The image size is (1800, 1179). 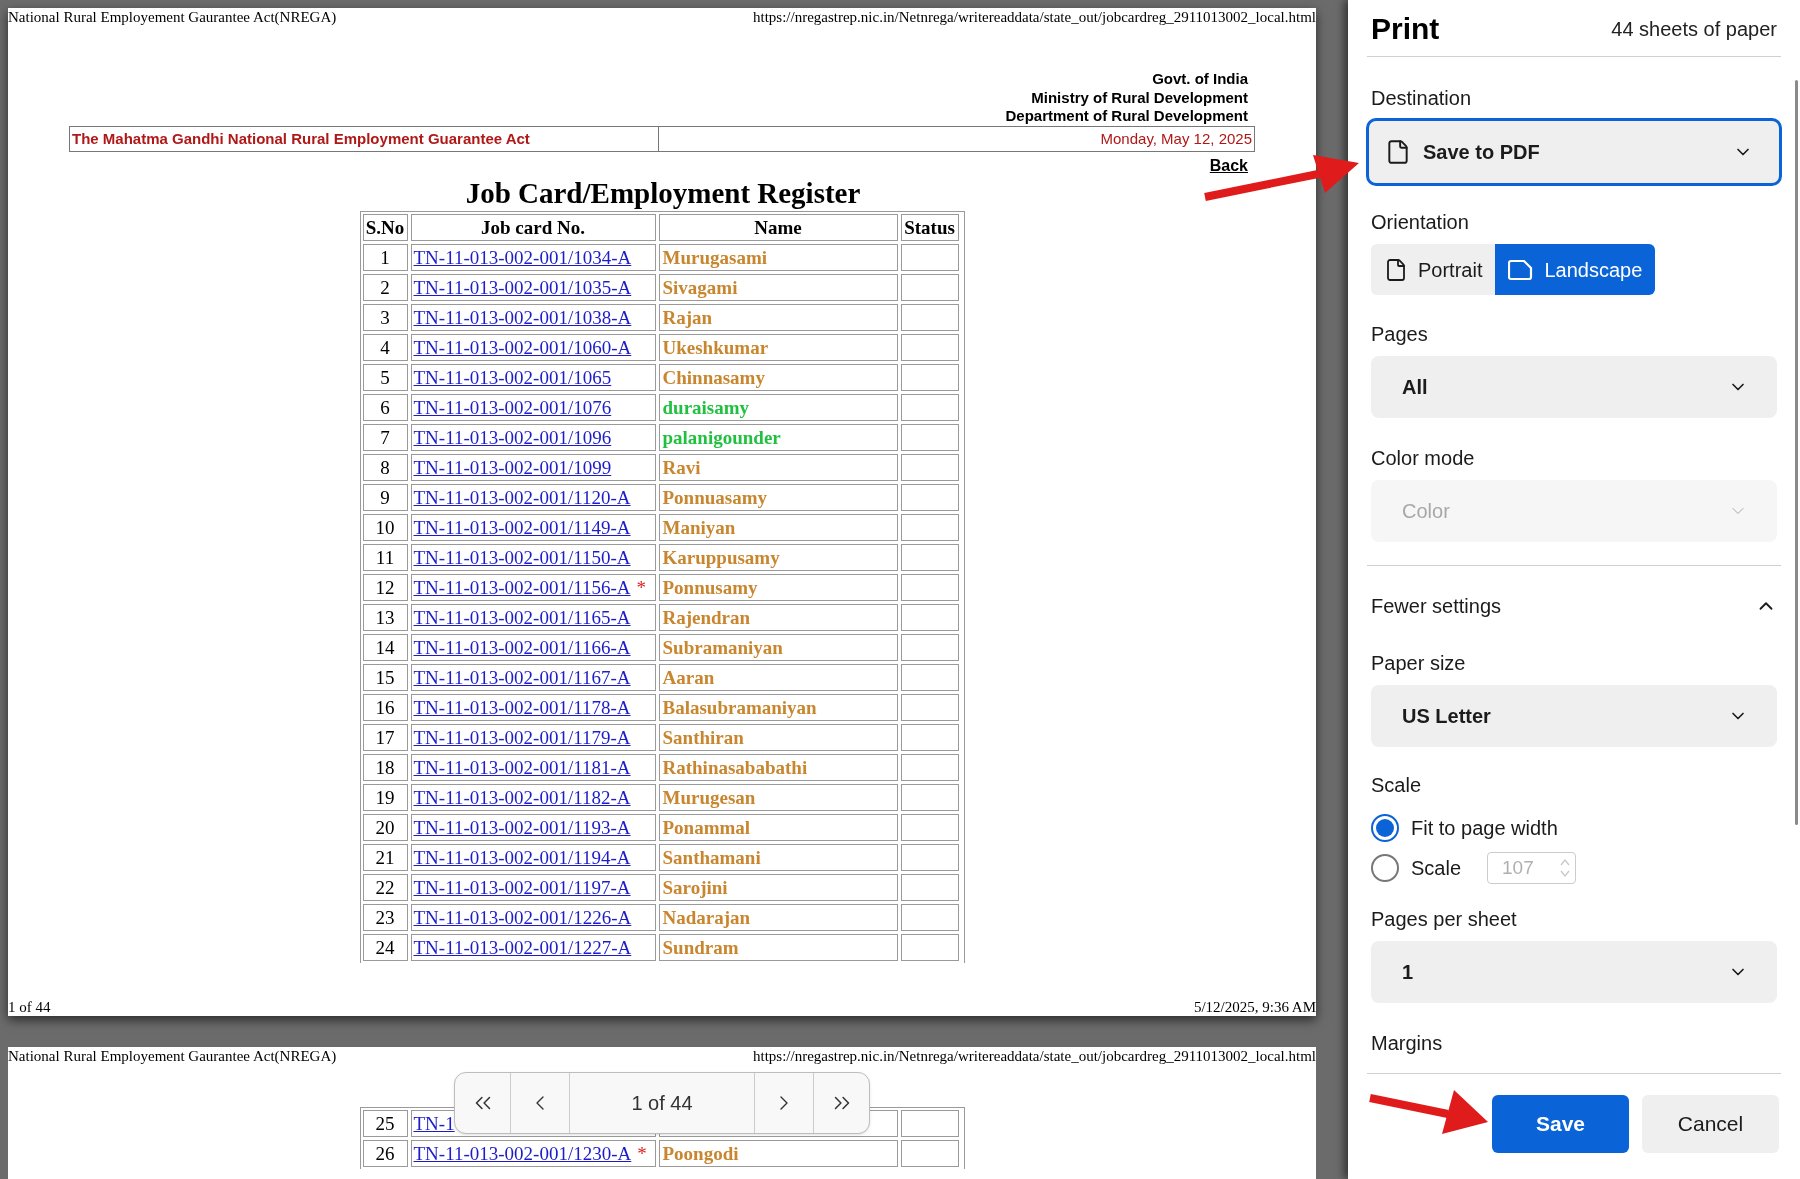 I want to click on table-cell: 13, so click(x=385, y=617).